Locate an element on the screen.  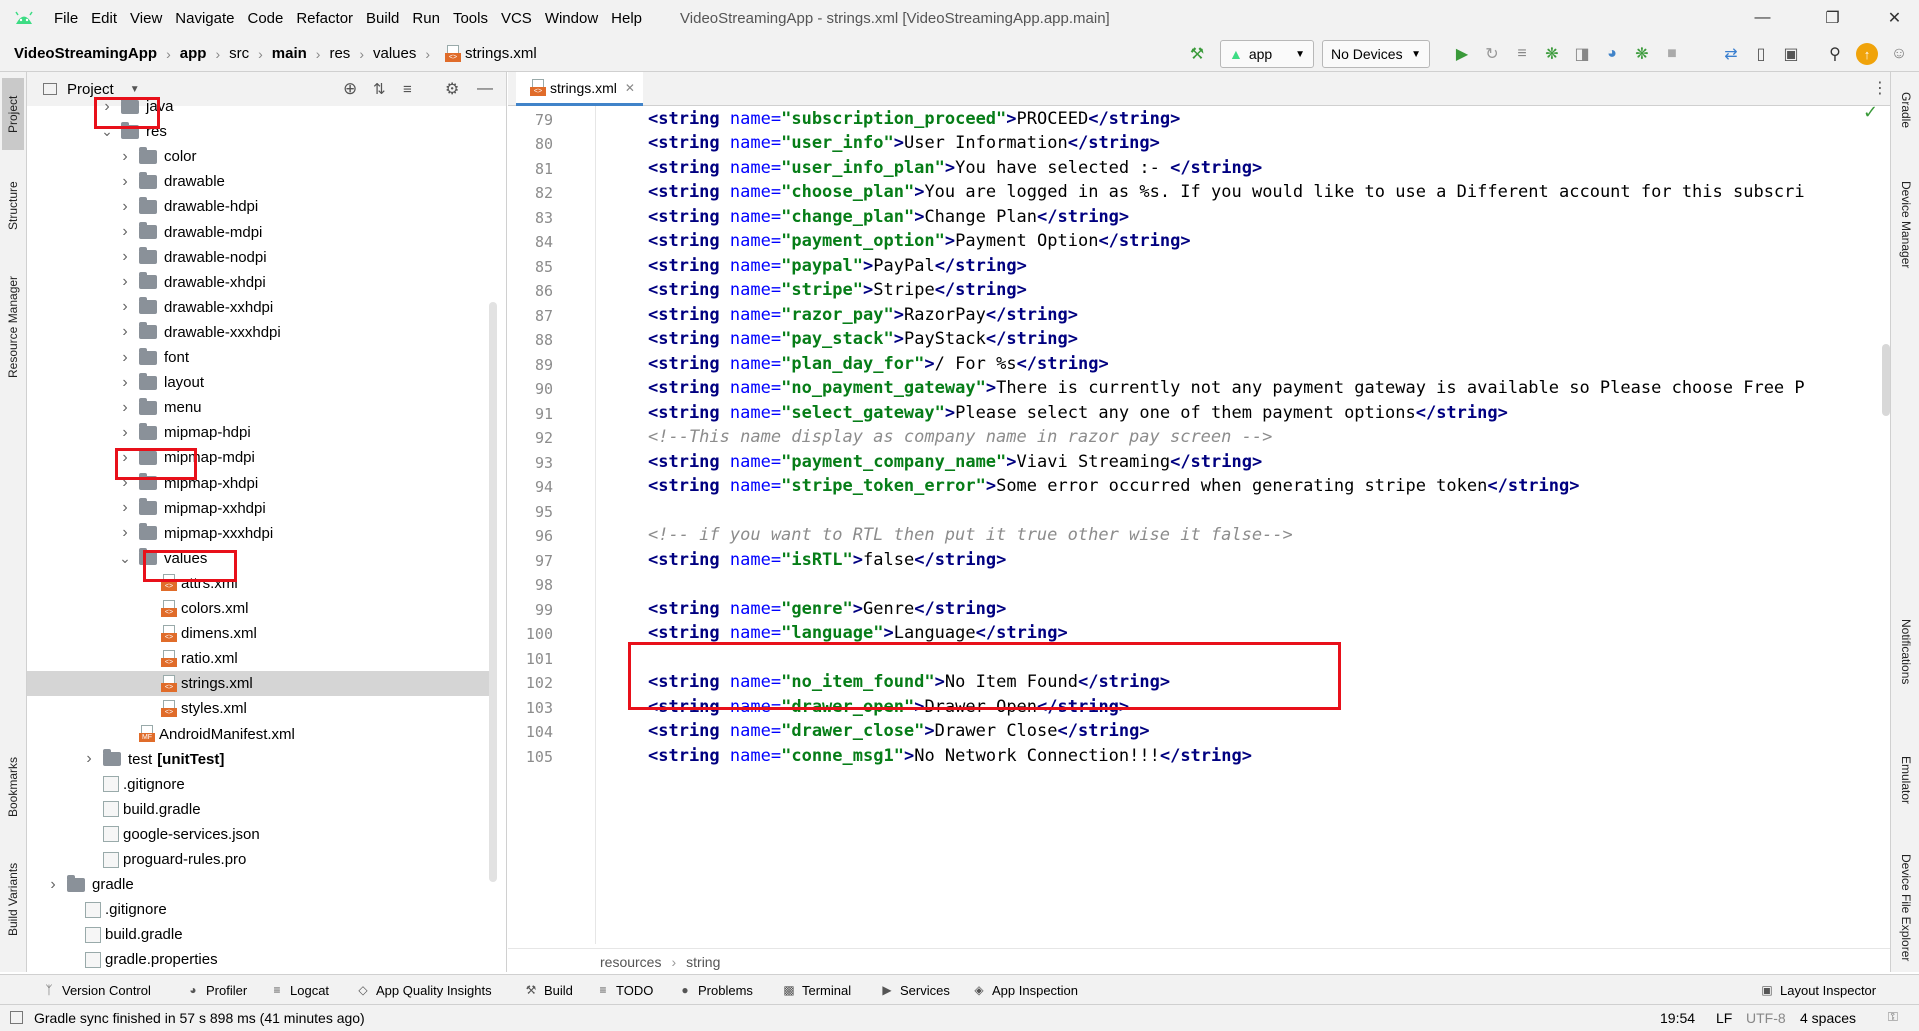
hammer-icon: ⚒ is located at coordinates (1197, 54).